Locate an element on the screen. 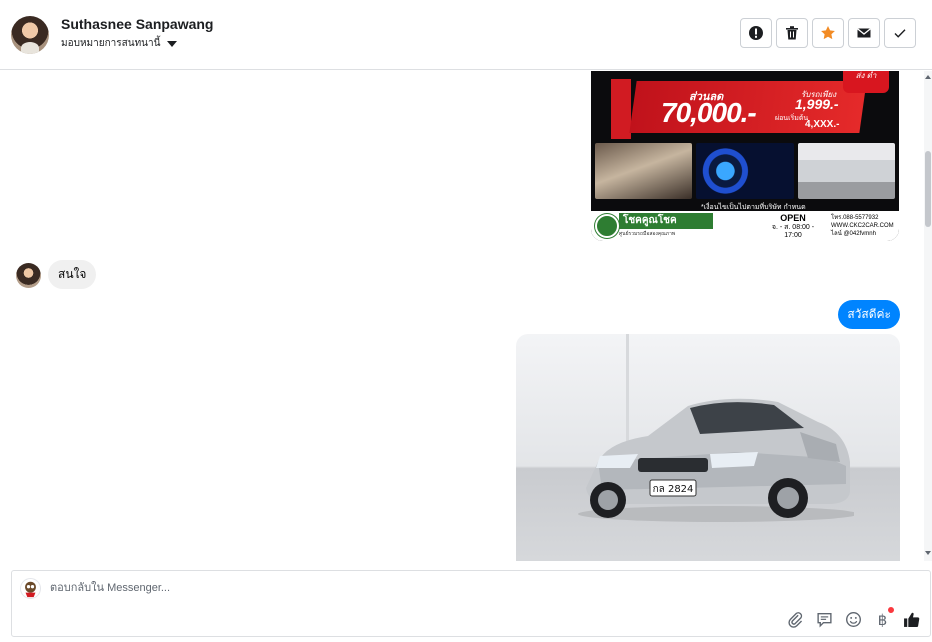  dealer-subtitle: ศูนย์รวมรถมือสองคุณภาพ is located at coordinates (647, 234).